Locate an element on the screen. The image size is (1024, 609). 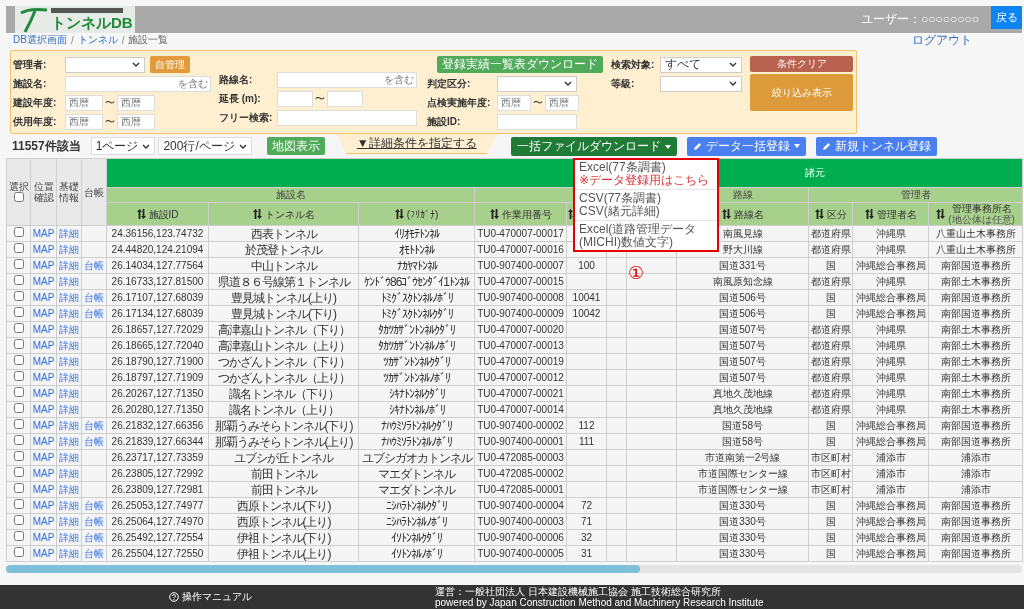
column-header: 路線名 is located at coordinates (748, 214).